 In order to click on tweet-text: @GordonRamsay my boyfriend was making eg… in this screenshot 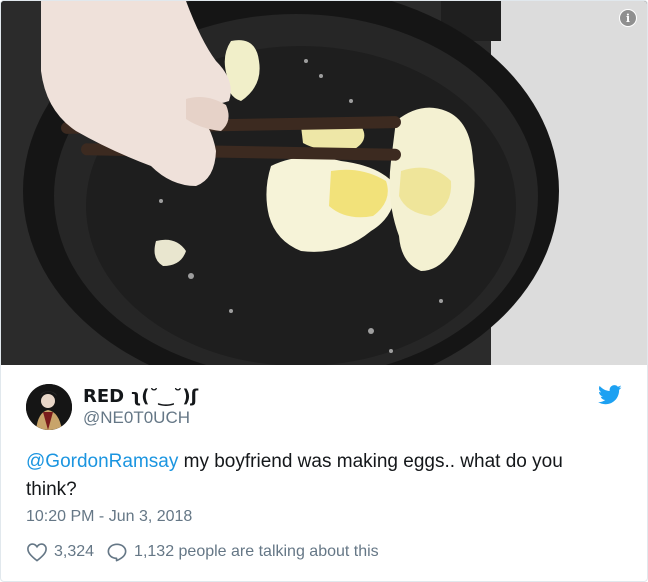, I will do `click(321, 476)`.